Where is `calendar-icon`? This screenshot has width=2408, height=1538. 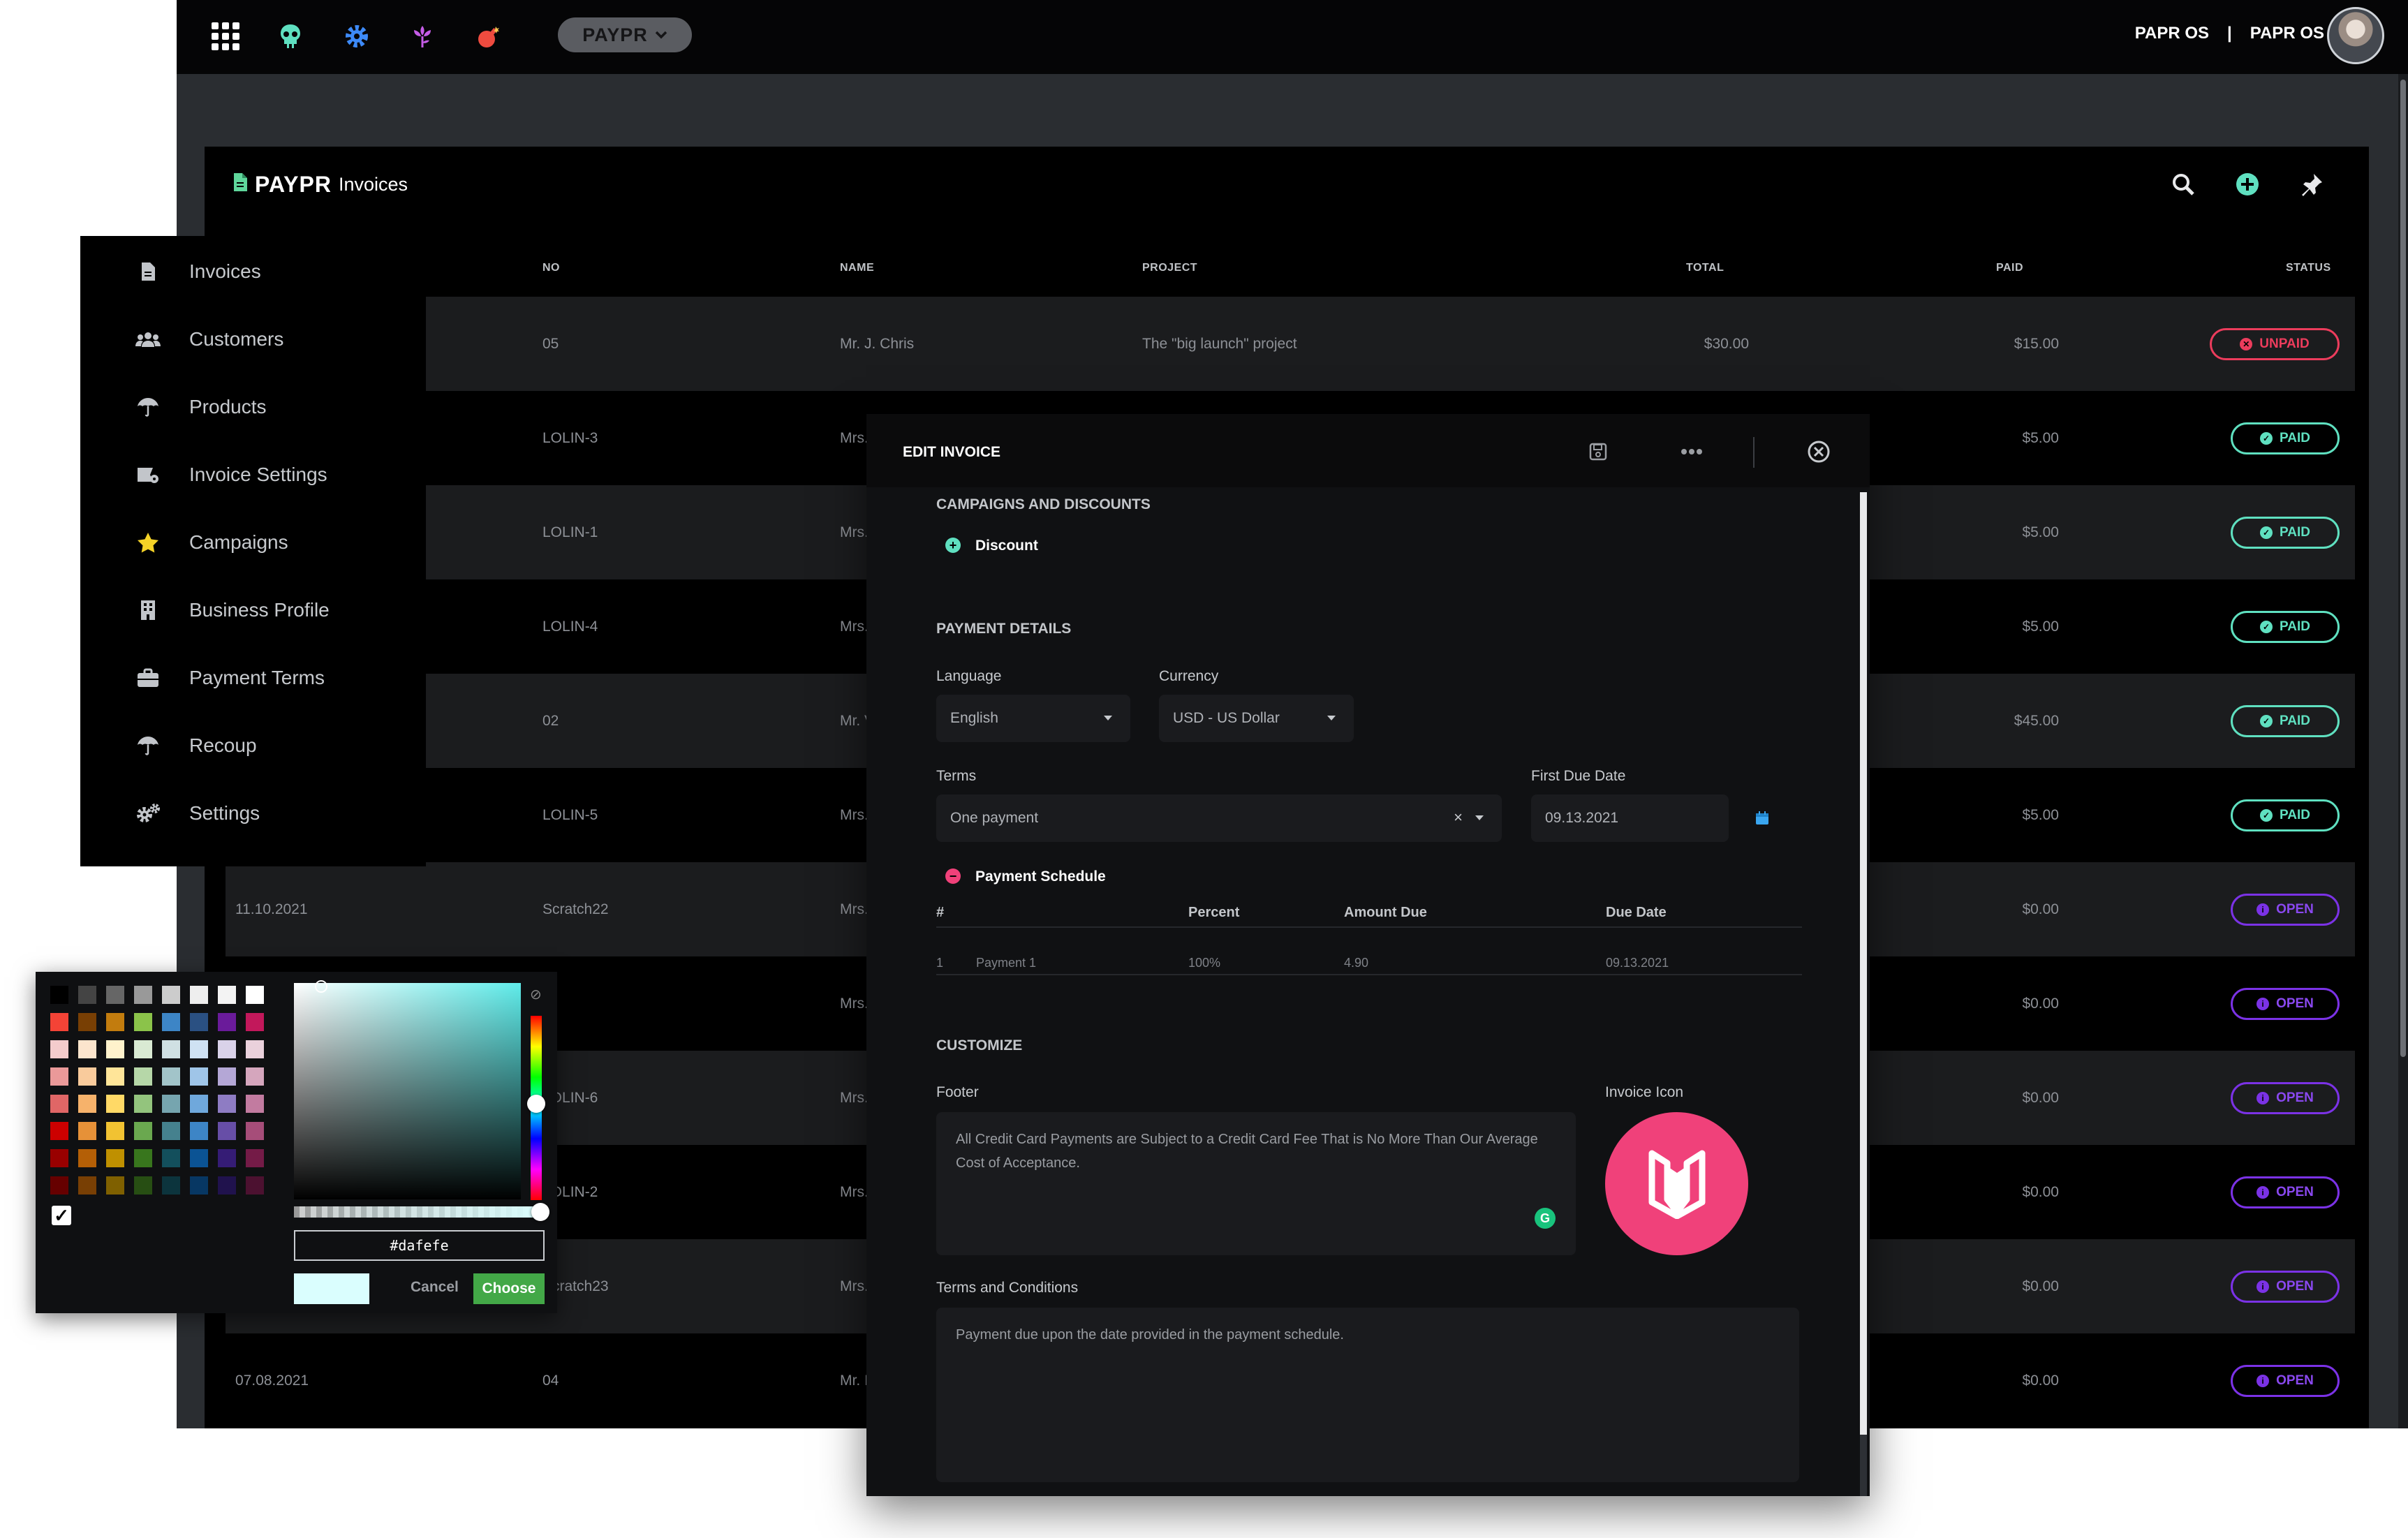
calendar-icon is located at coordinates (1763, 820).